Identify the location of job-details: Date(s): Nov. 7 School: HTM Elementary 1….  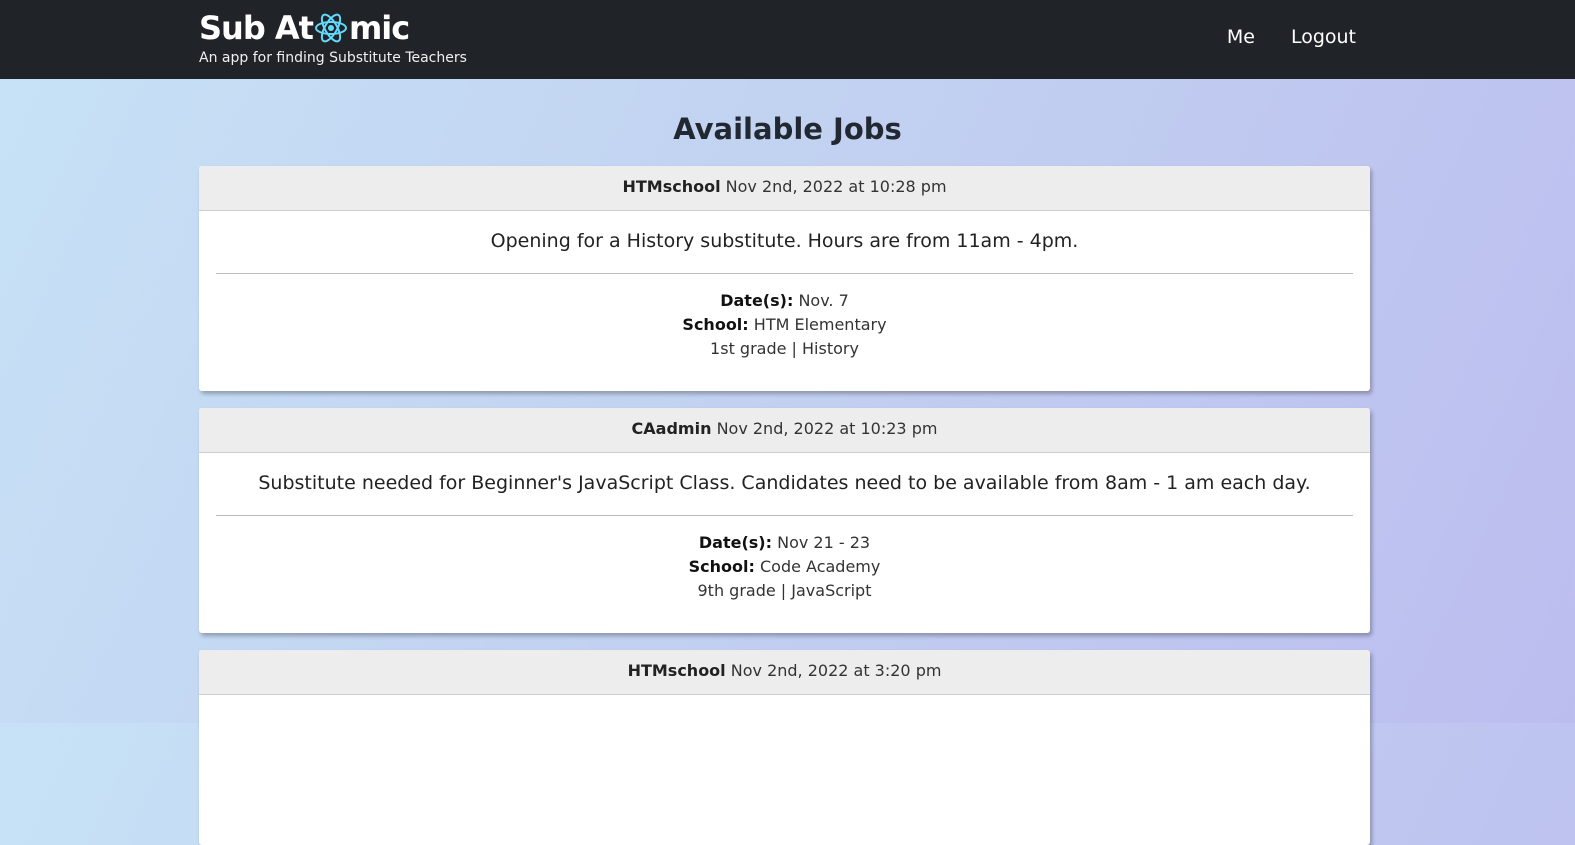
(784, 317).